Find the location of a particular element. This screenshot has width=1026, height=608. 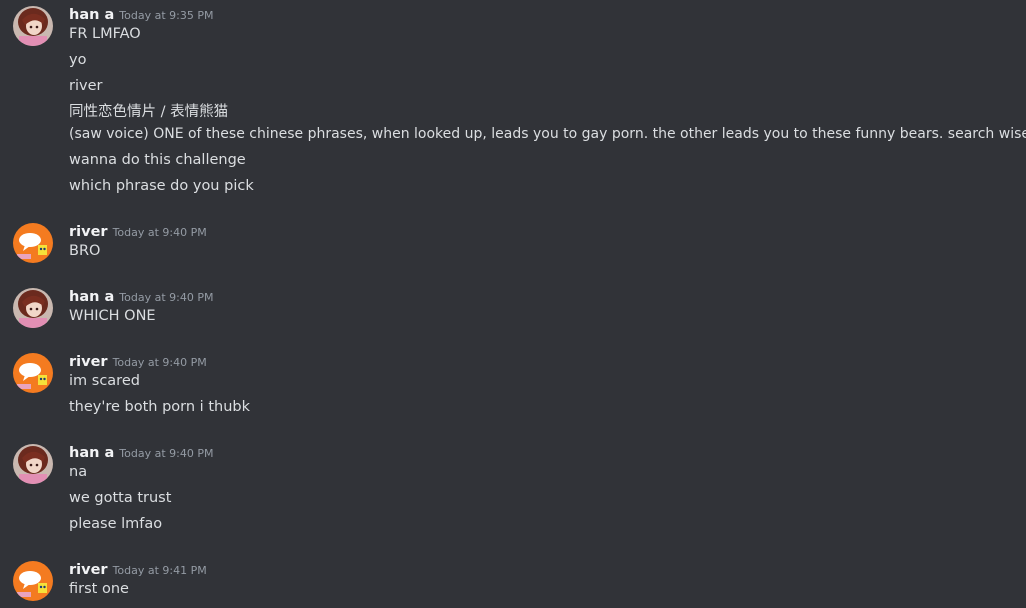

message-text: we gotta trust is located at coordinates (120, 498).